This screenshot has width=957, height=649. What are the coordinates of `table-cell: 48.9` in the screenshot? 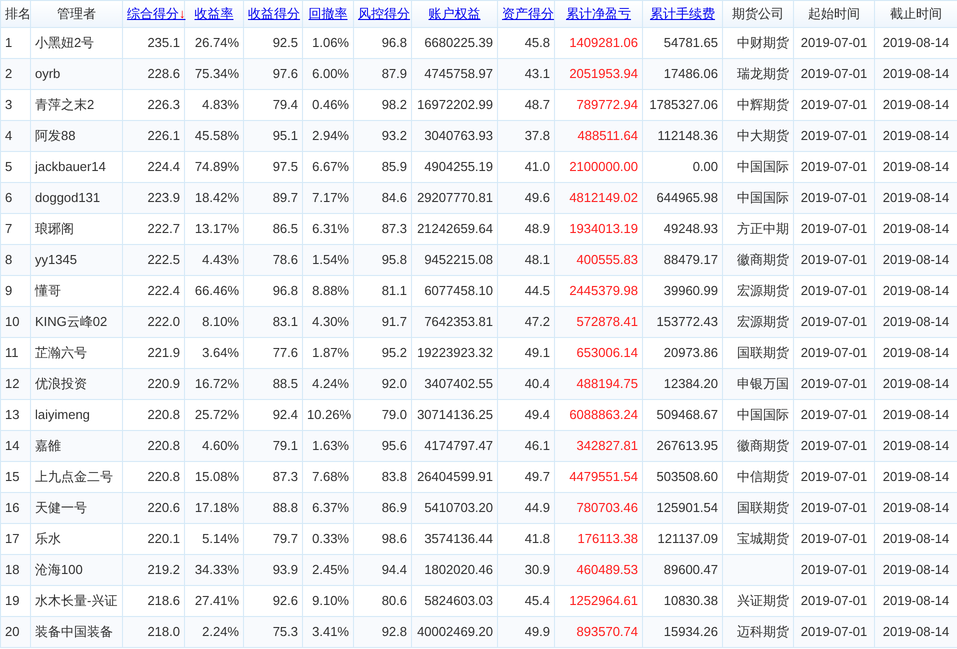 It's located at (537, 228).